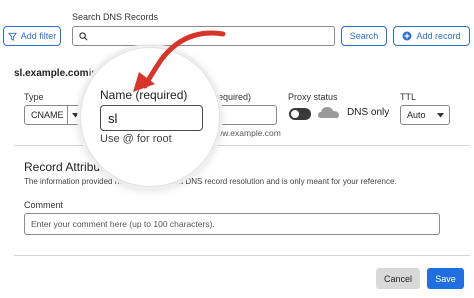 Image resolution: width=474 pixels, height=298 pixels. What do you see at coordinates (313, 97) in the screenshot?
I see `proxy-status-label: Proxy status` at bounding box center [313, 97].